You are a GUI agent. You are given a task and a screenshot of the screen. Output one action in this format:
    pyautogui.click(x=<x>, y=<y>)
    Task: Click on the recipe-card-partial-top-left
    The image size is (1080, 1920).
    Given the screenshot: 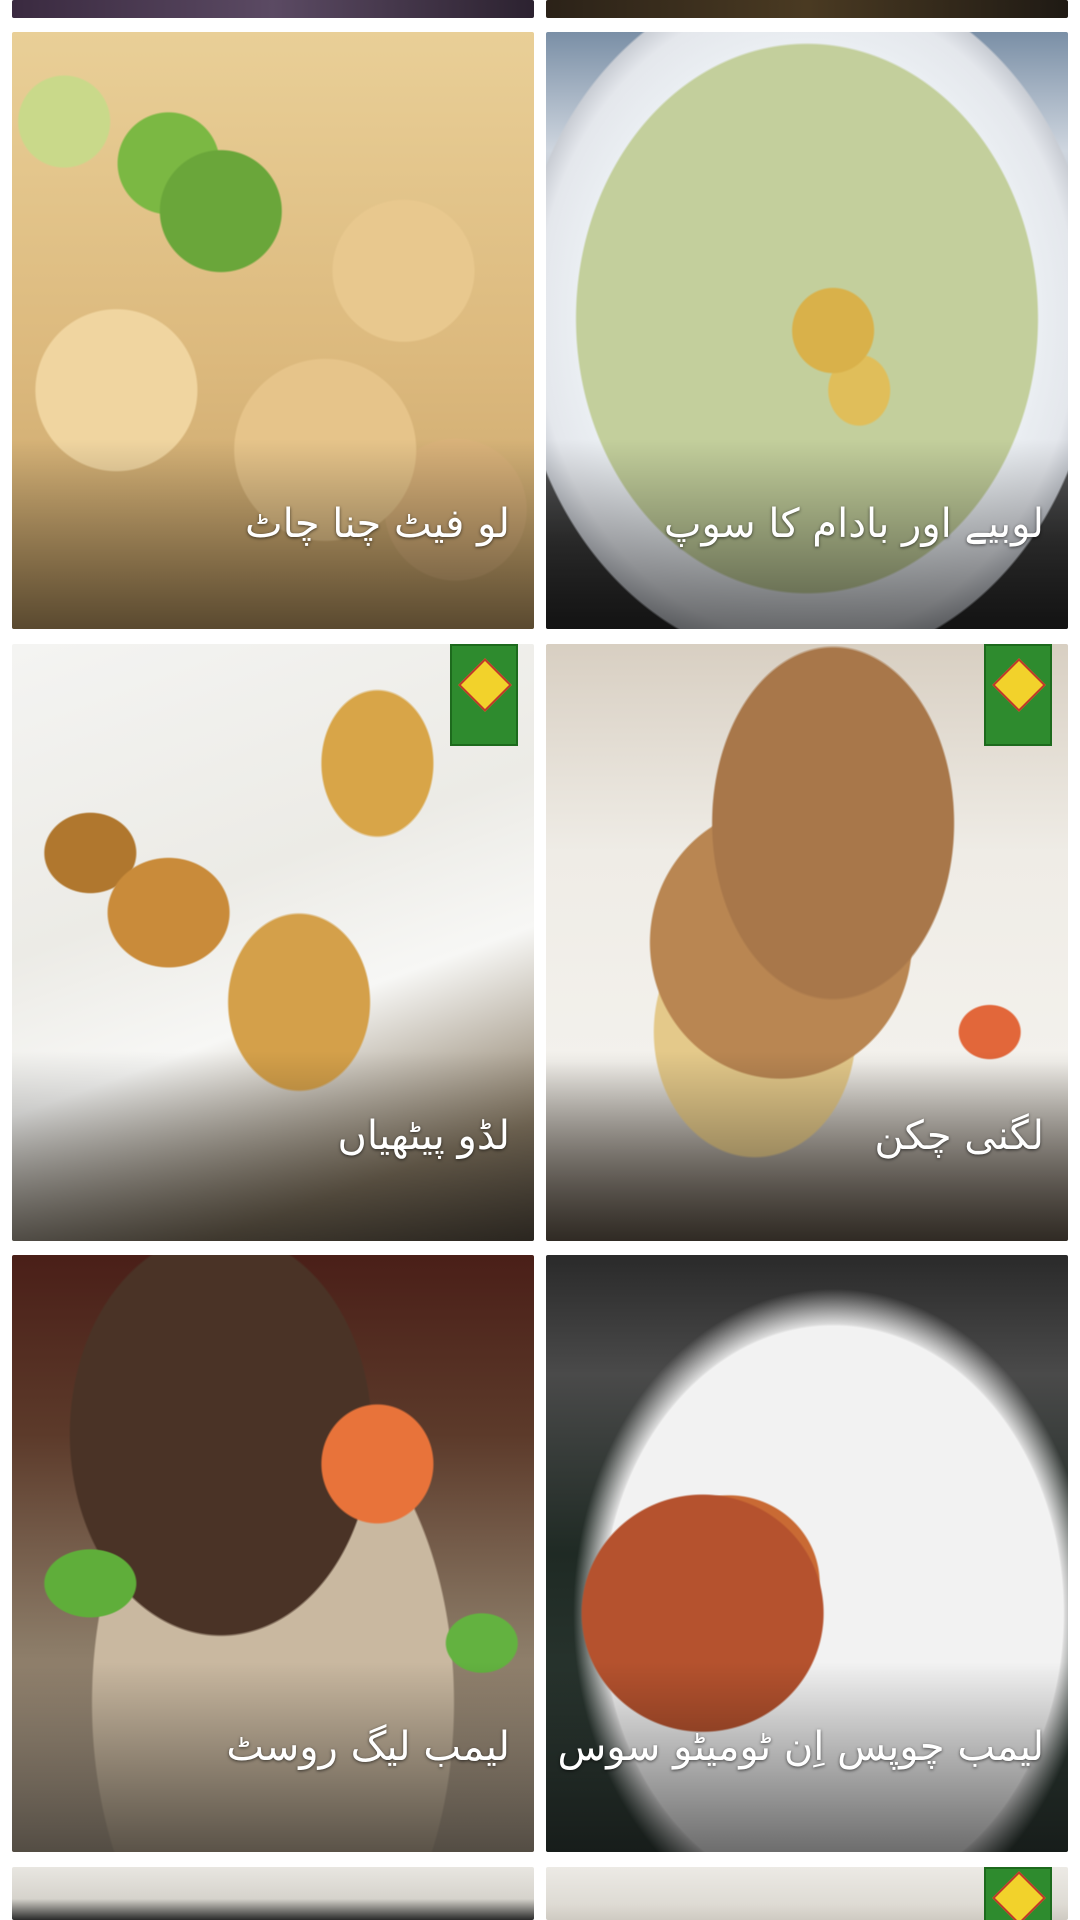 What is the action you would take?
    pyautogui.click(x=273, y=9)
    